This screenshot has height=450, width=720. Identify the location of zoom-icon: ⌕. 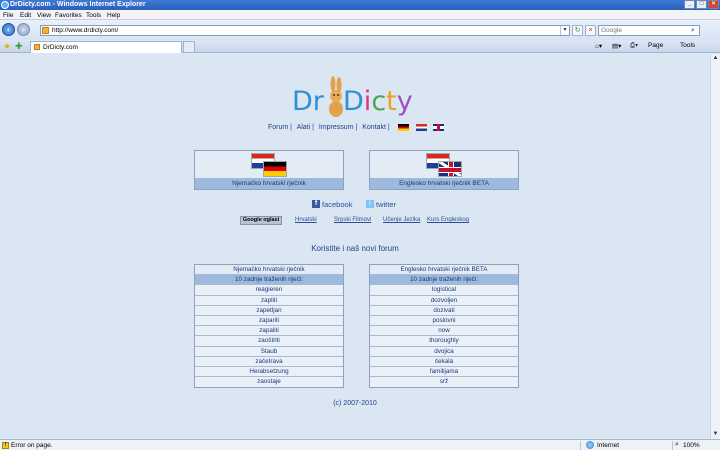
(677, 445).